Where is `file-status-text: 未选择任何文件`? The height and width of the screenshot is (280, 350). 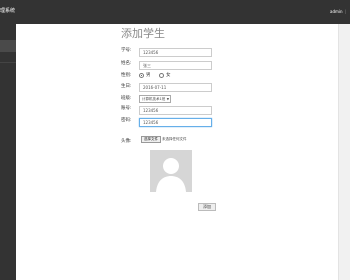
file-status-text: 未选择任何文件 is located at coordinates (174, 139).